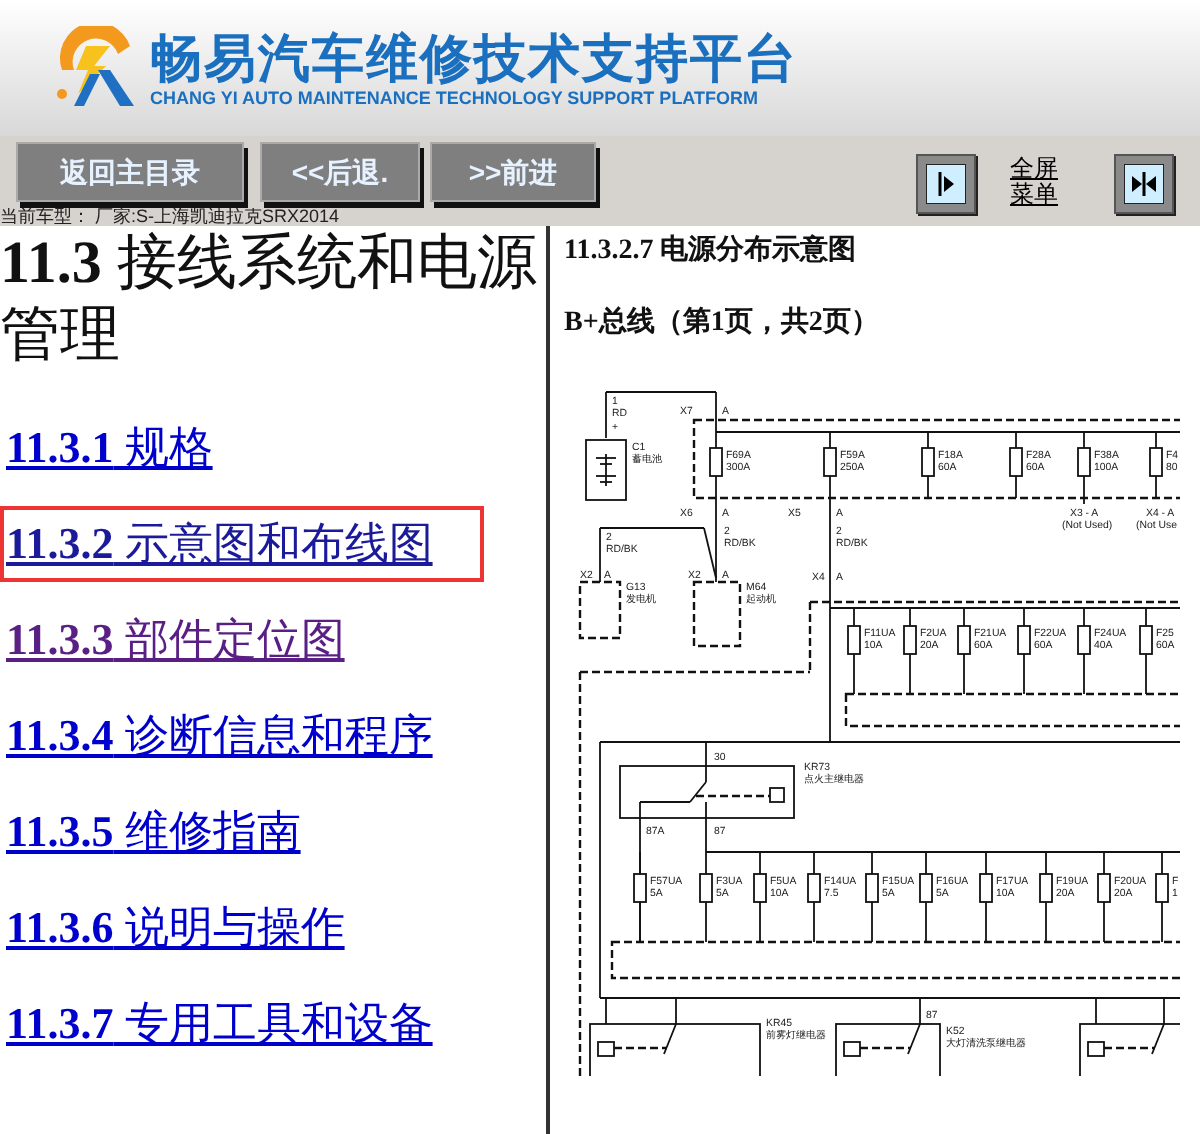 This screenshot has width=1200, height=1134. I want to click on site-subtitle: CHANG YI AUTO MAINTENANCE TECHNOLOGY SUPPORT PLATFORM, so click(455, 98).